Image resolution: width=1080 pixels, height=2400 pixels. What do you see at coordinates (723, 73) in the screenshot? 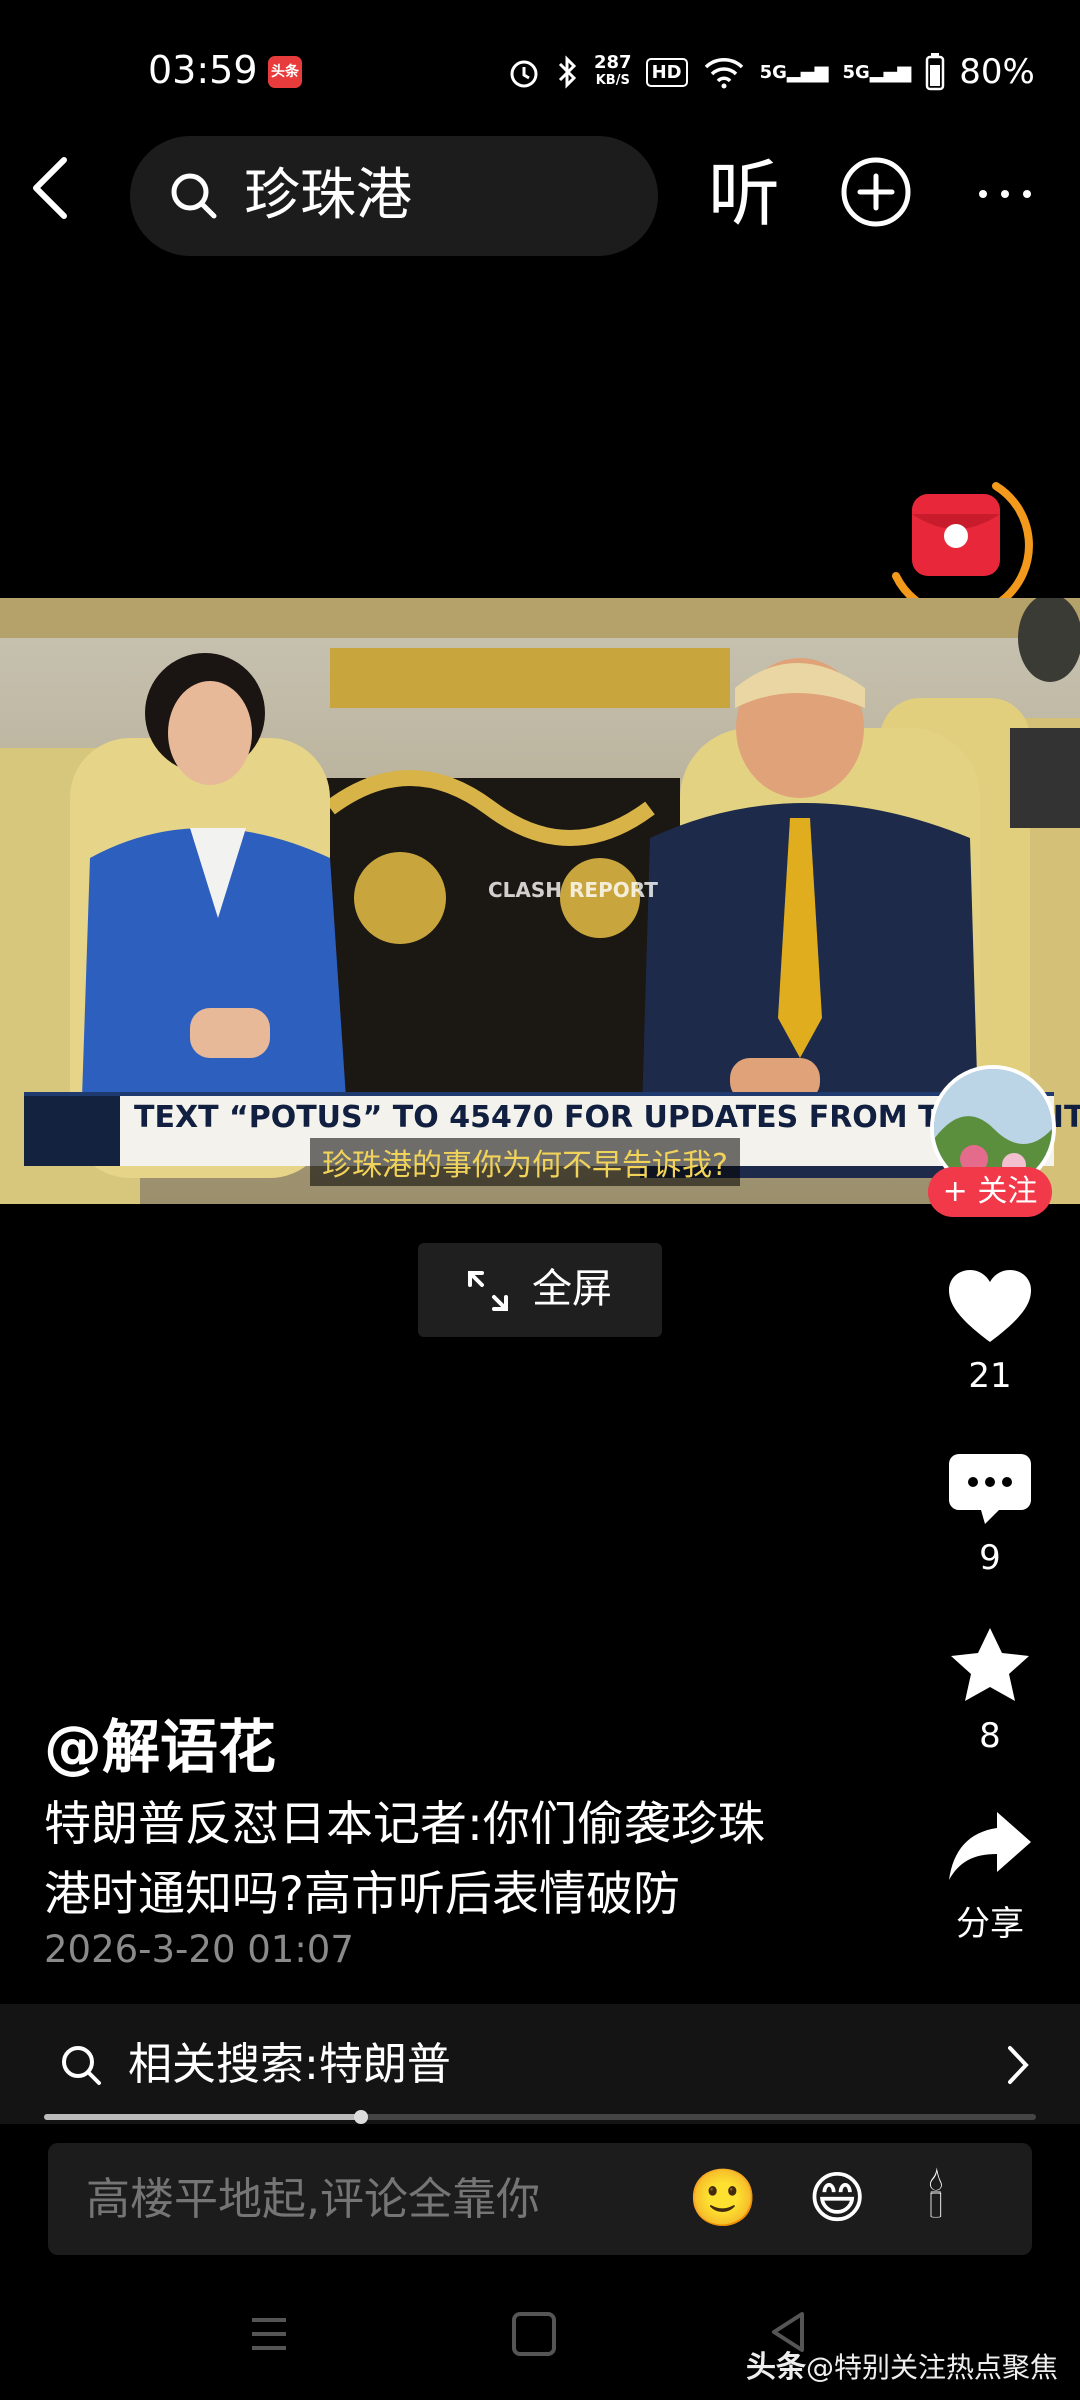
I see `wifi-icon` at bounding box center [723, 73].